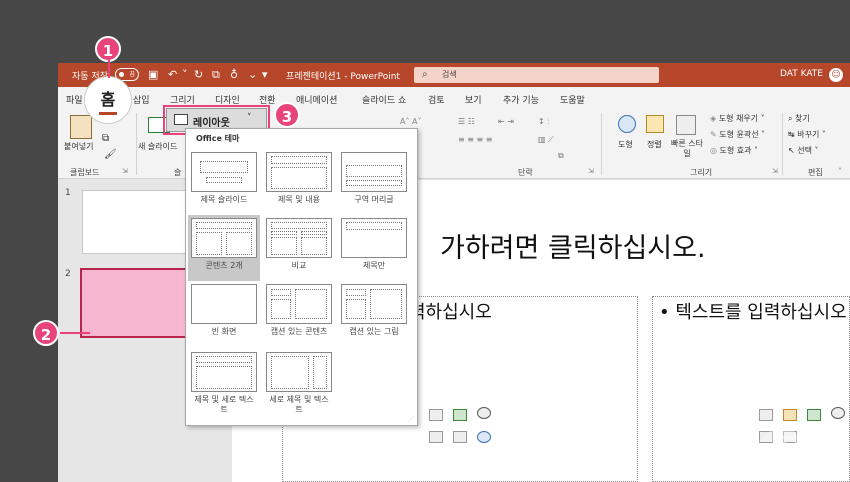 The height and width of the screenshot is (482, 850). Describe the element at coordinates (799, 118) in the screenshot. I see `find-button: ⌕ 찾기` at that location.